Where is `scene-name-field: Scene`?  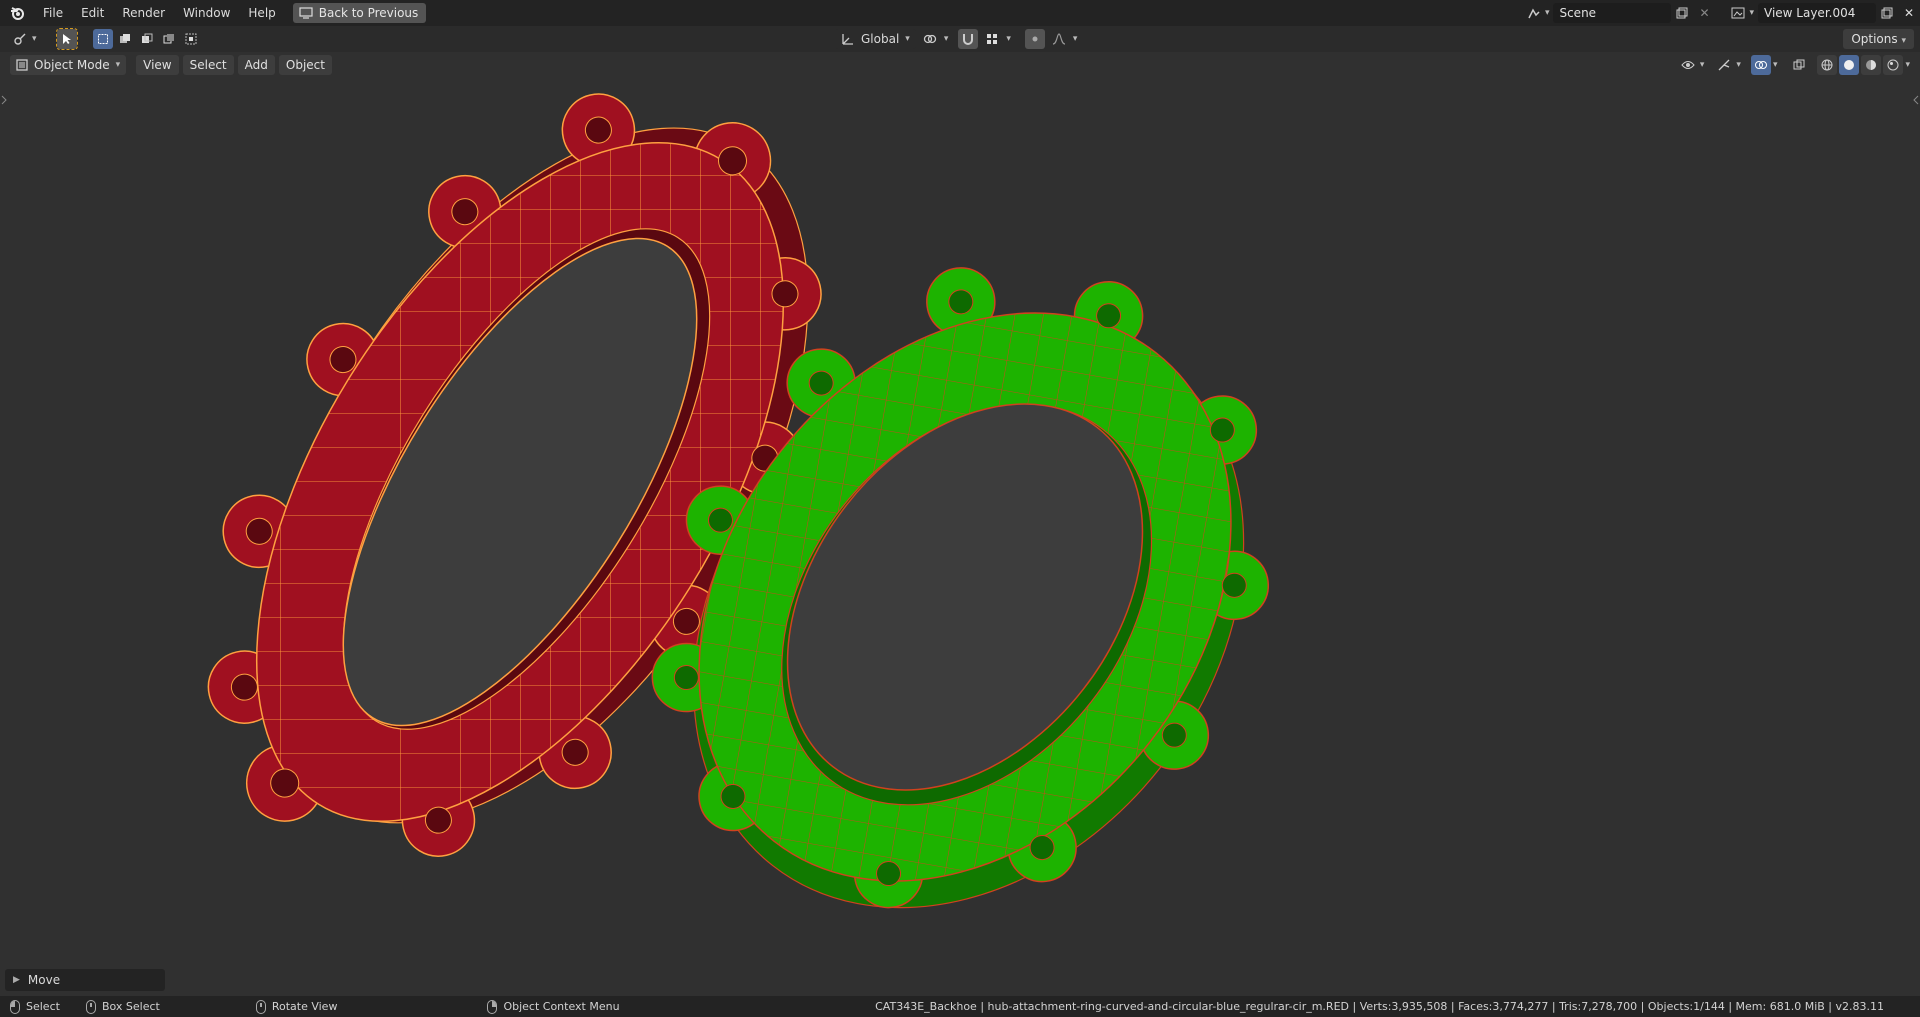
scene-name-field: Scene is located at coordinates (1612, 13).